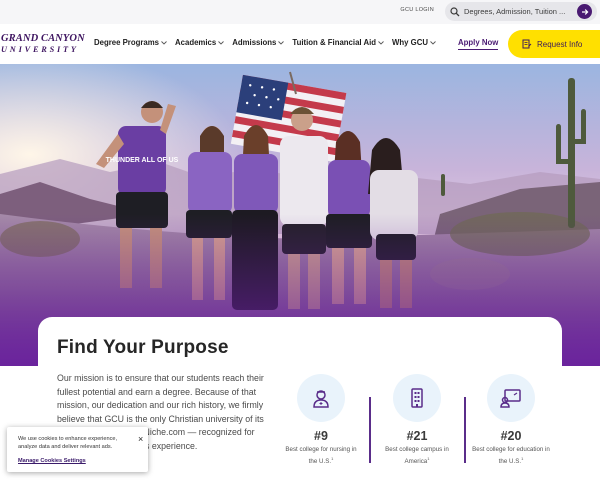 The image size is (600, 480). I want to click on menu-admissions: Admissions, so click(258, 42).